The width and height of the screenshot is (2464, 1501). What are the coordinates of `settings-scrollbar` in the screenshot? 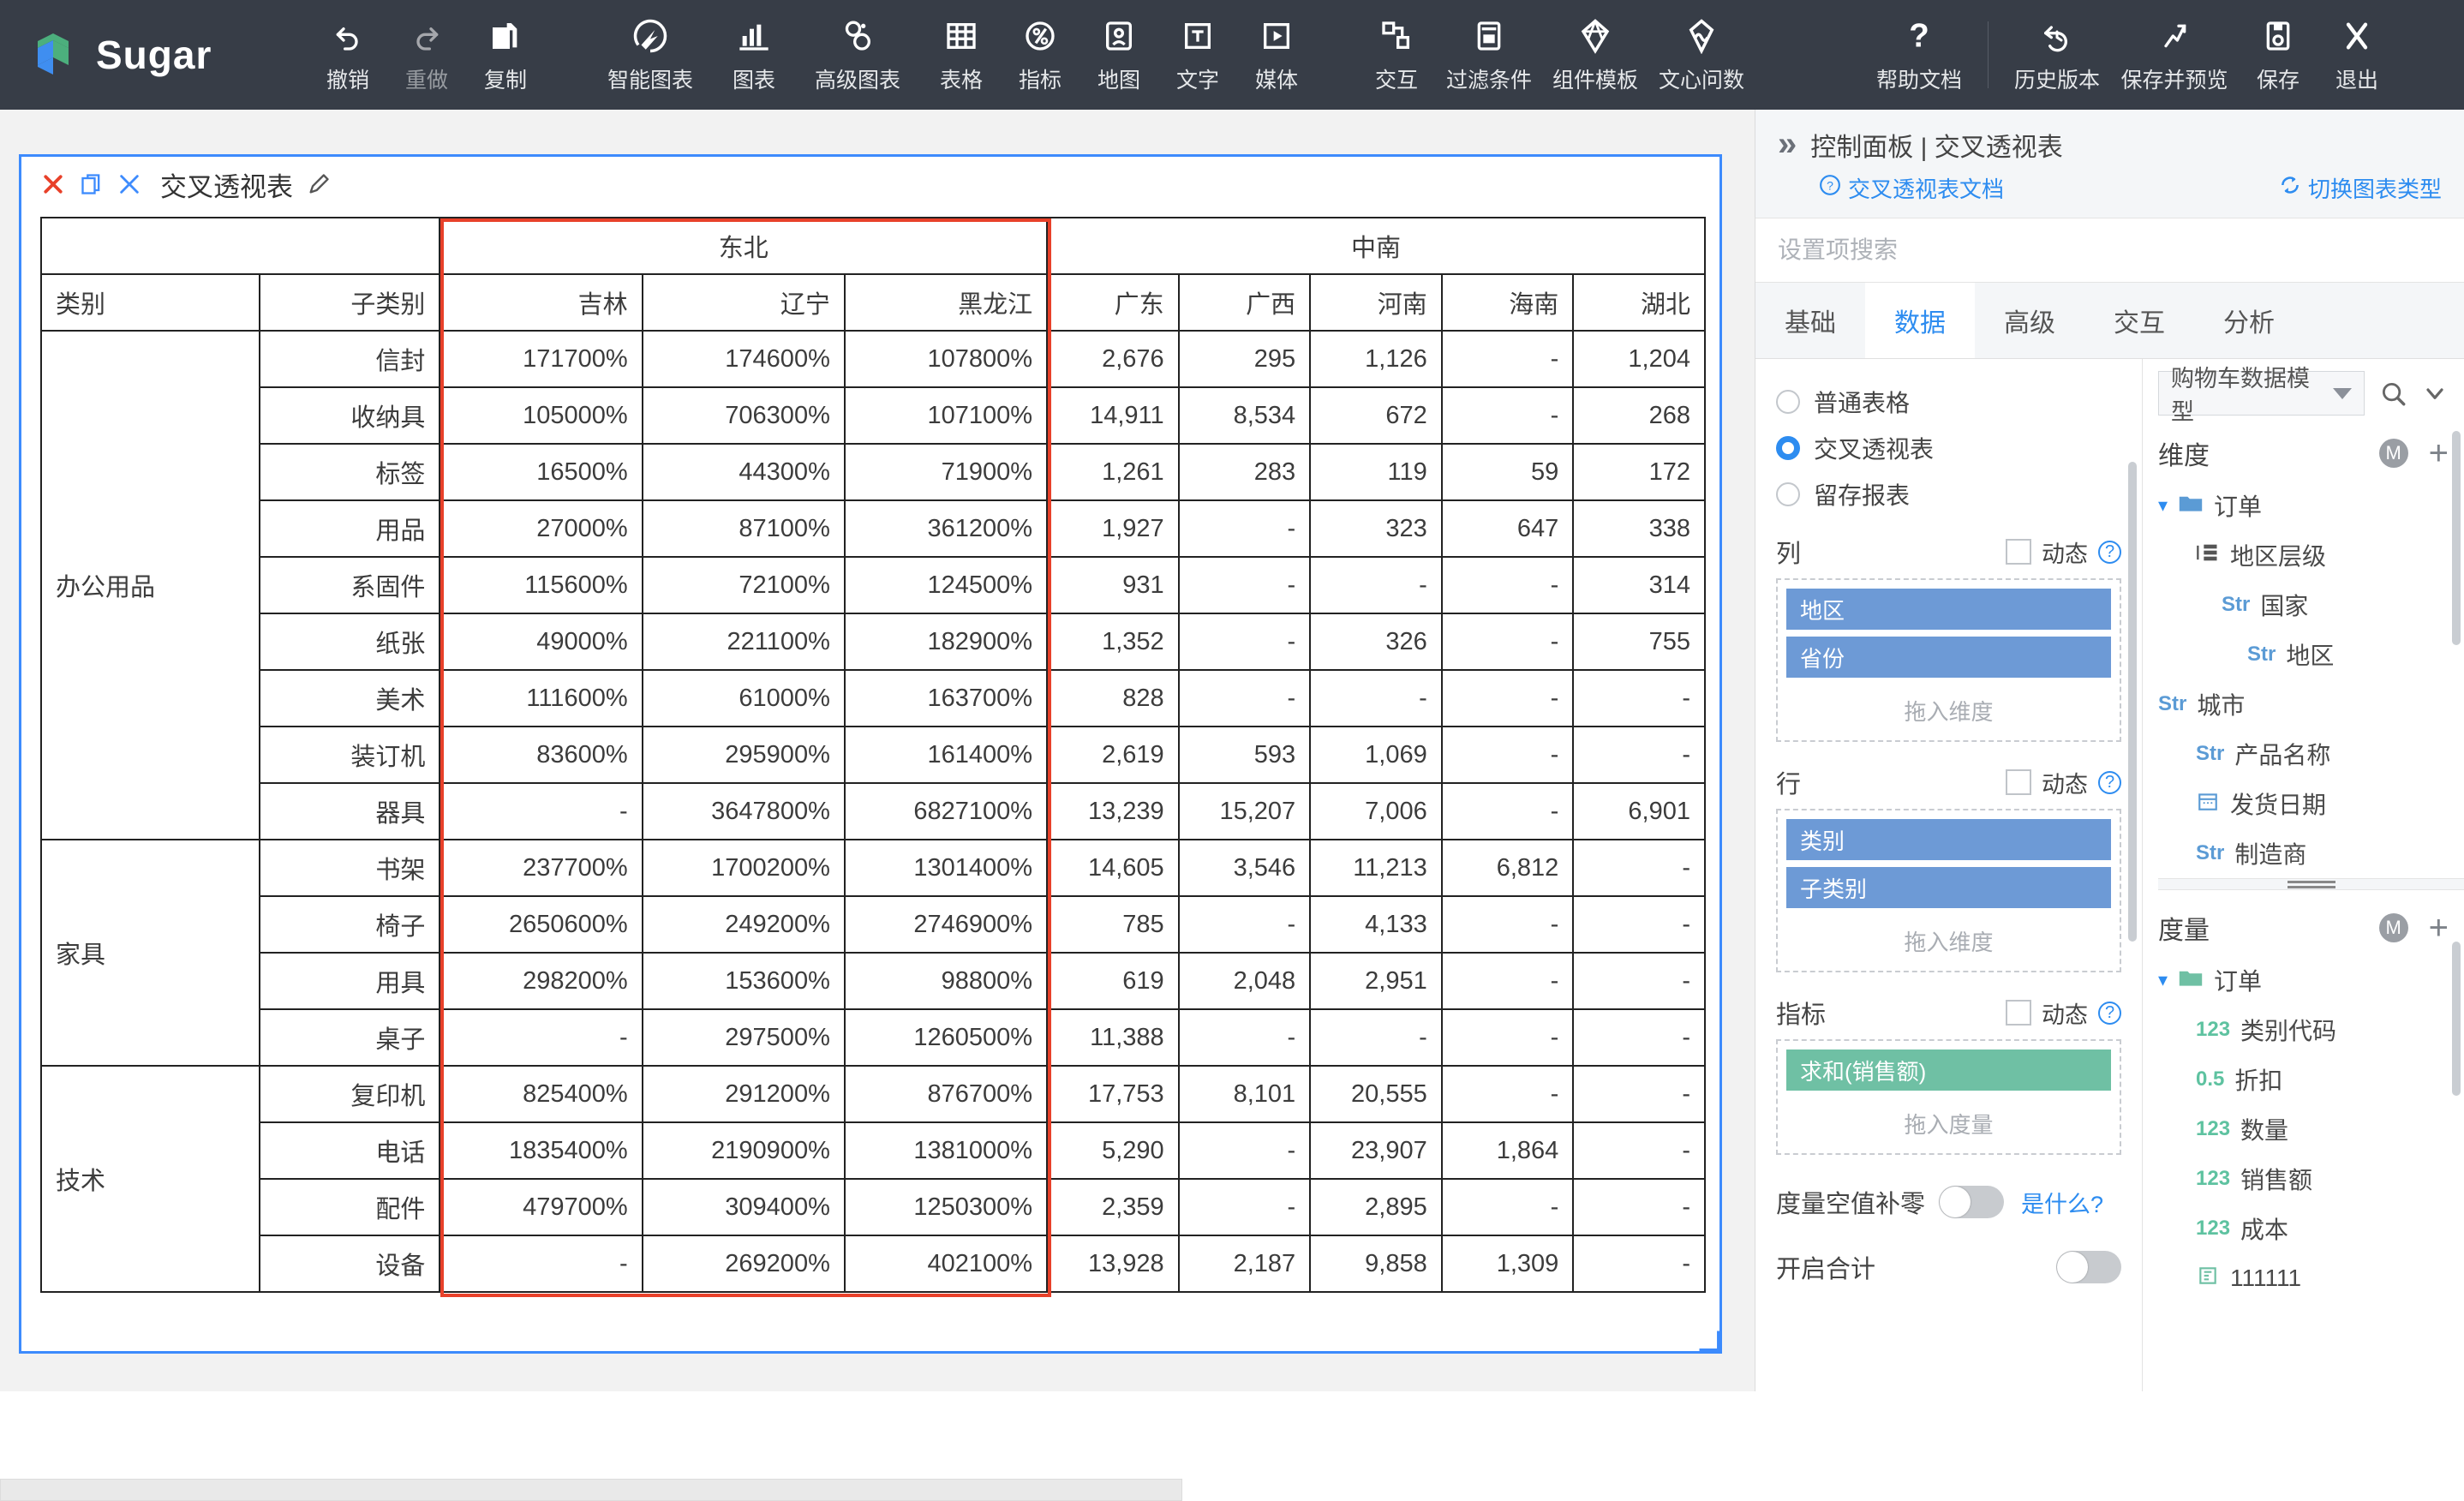 It's located at (2132, 702).